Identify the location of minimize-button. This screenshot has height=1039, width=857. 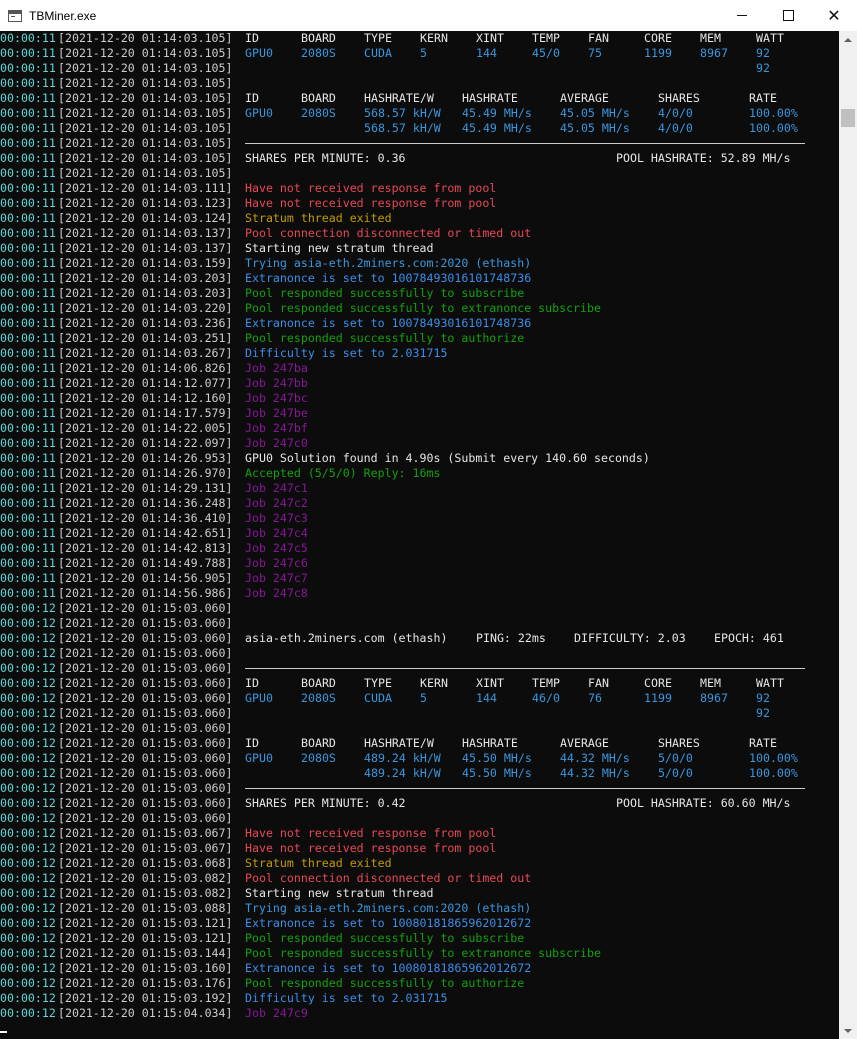
(742, 15).